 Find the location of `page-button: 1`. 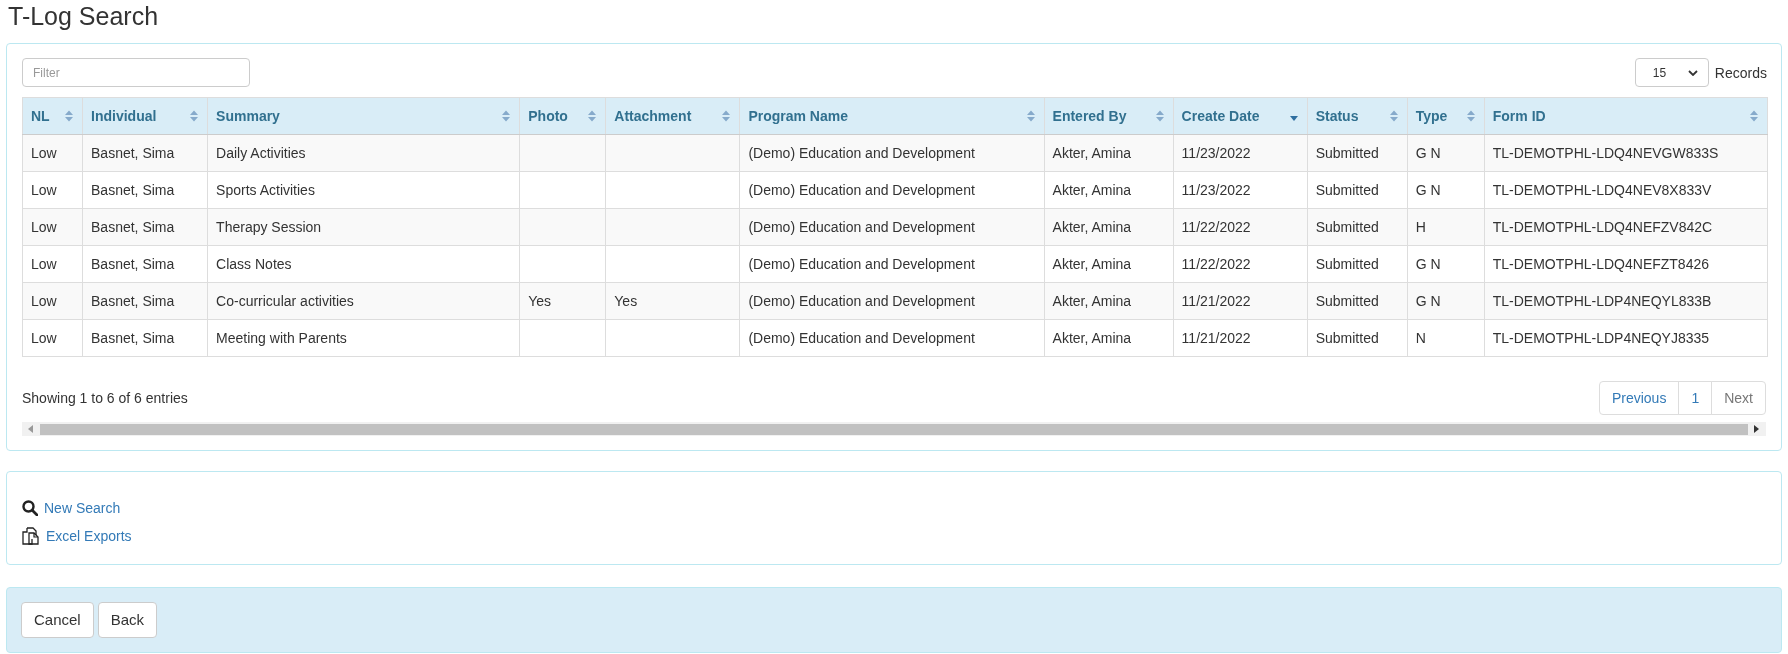

page-button: 1 is located at coordinates (1695, 398).